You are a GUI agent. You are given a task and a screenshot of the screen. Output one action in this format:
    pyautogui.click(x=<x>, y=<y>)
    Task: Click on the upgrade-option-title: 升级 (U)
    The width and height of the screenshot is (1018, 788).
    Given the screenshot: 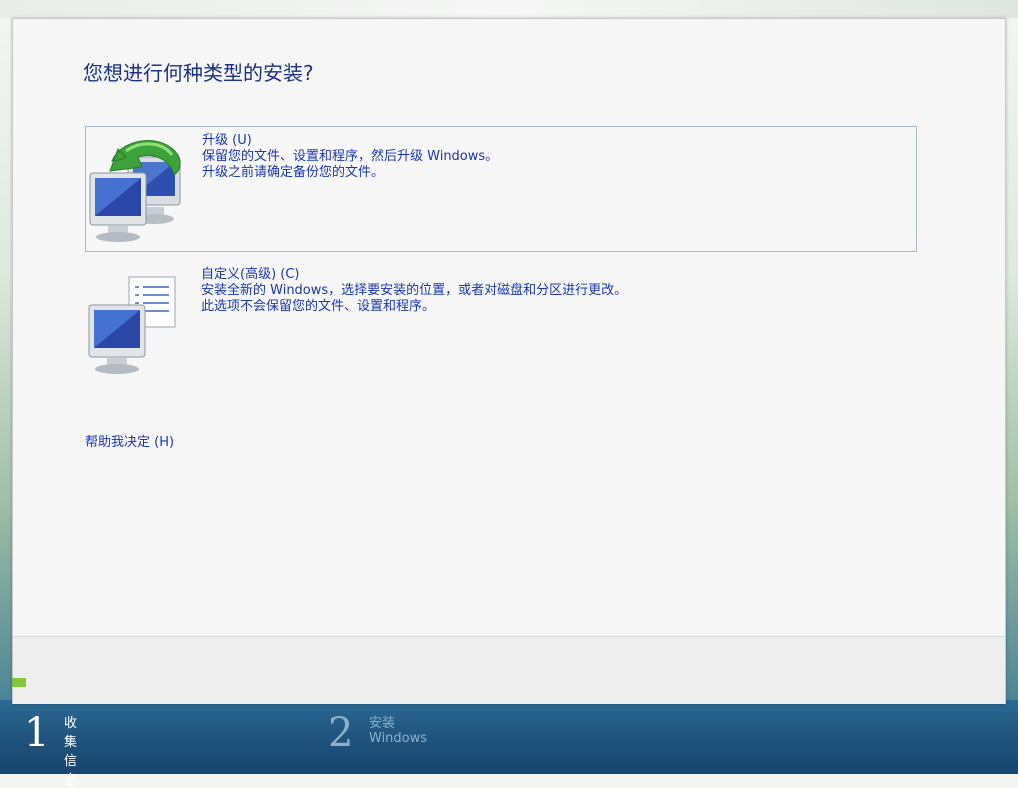 What is the action you would take?
    pyautogui.click(x=227, y=140)
    